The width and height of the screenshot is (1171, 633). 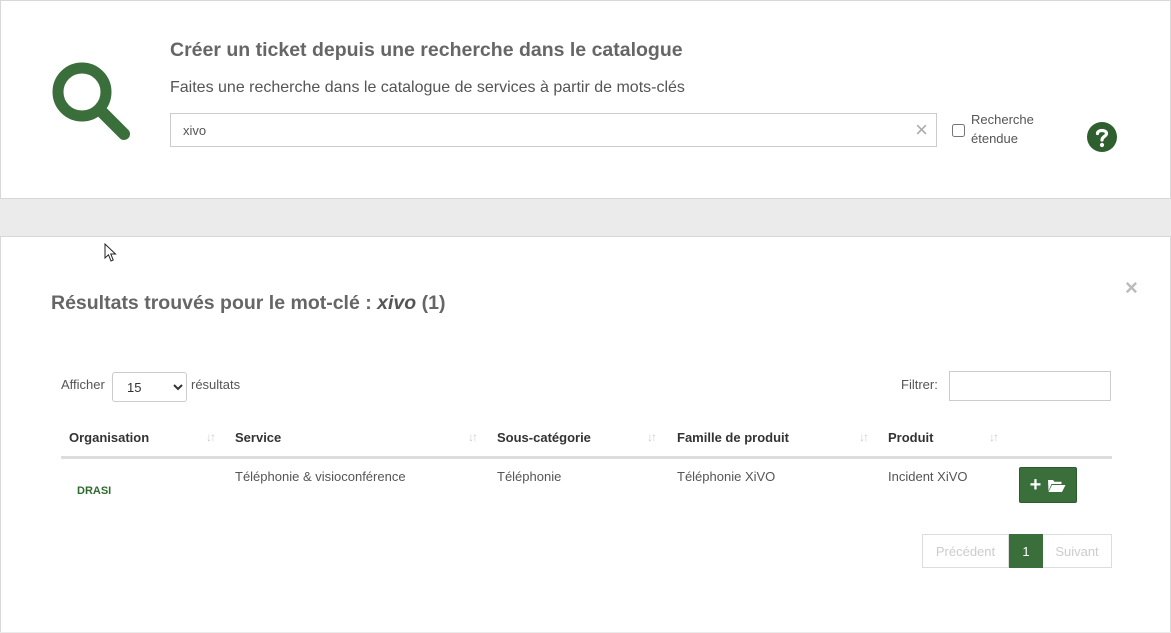 I want to click on column-header-sous-categorie: Sous-catégorie, so click(x=544, y=437).